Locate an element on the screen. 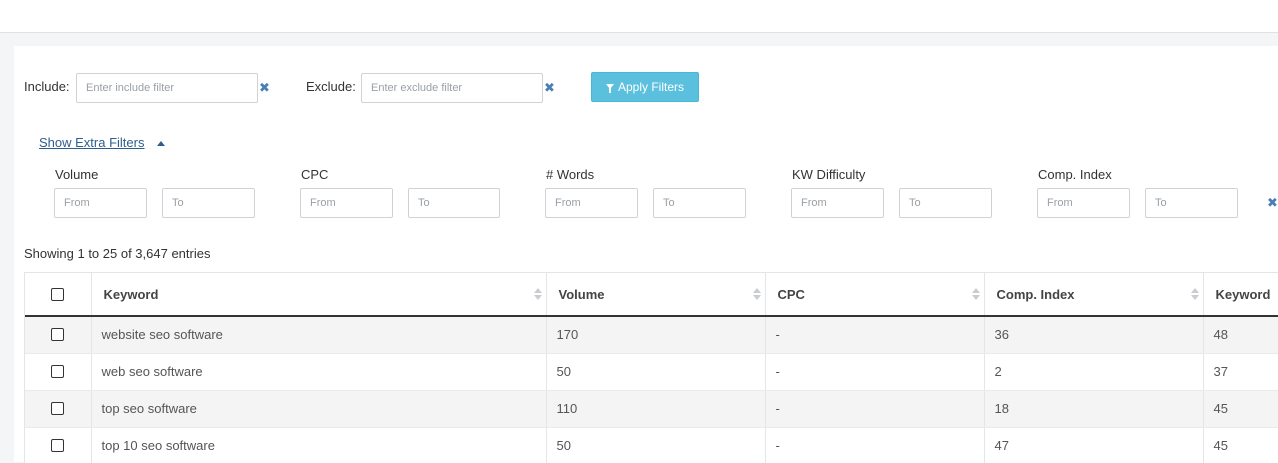 This screenshot has height=463, width=1278. keyword-cell: web seo software is located at coordinates (319, 372).